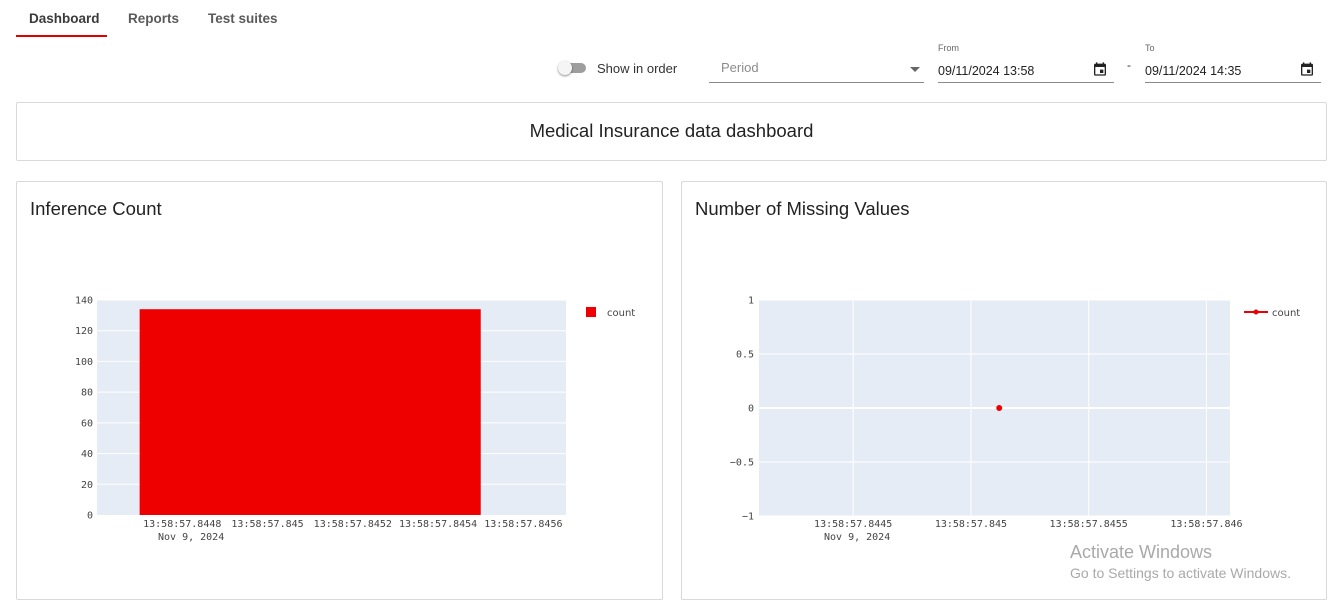 Image resolution: width=1334 pixels, height=608 pixels. I want to click on legend-marker, so click(1256, 312).